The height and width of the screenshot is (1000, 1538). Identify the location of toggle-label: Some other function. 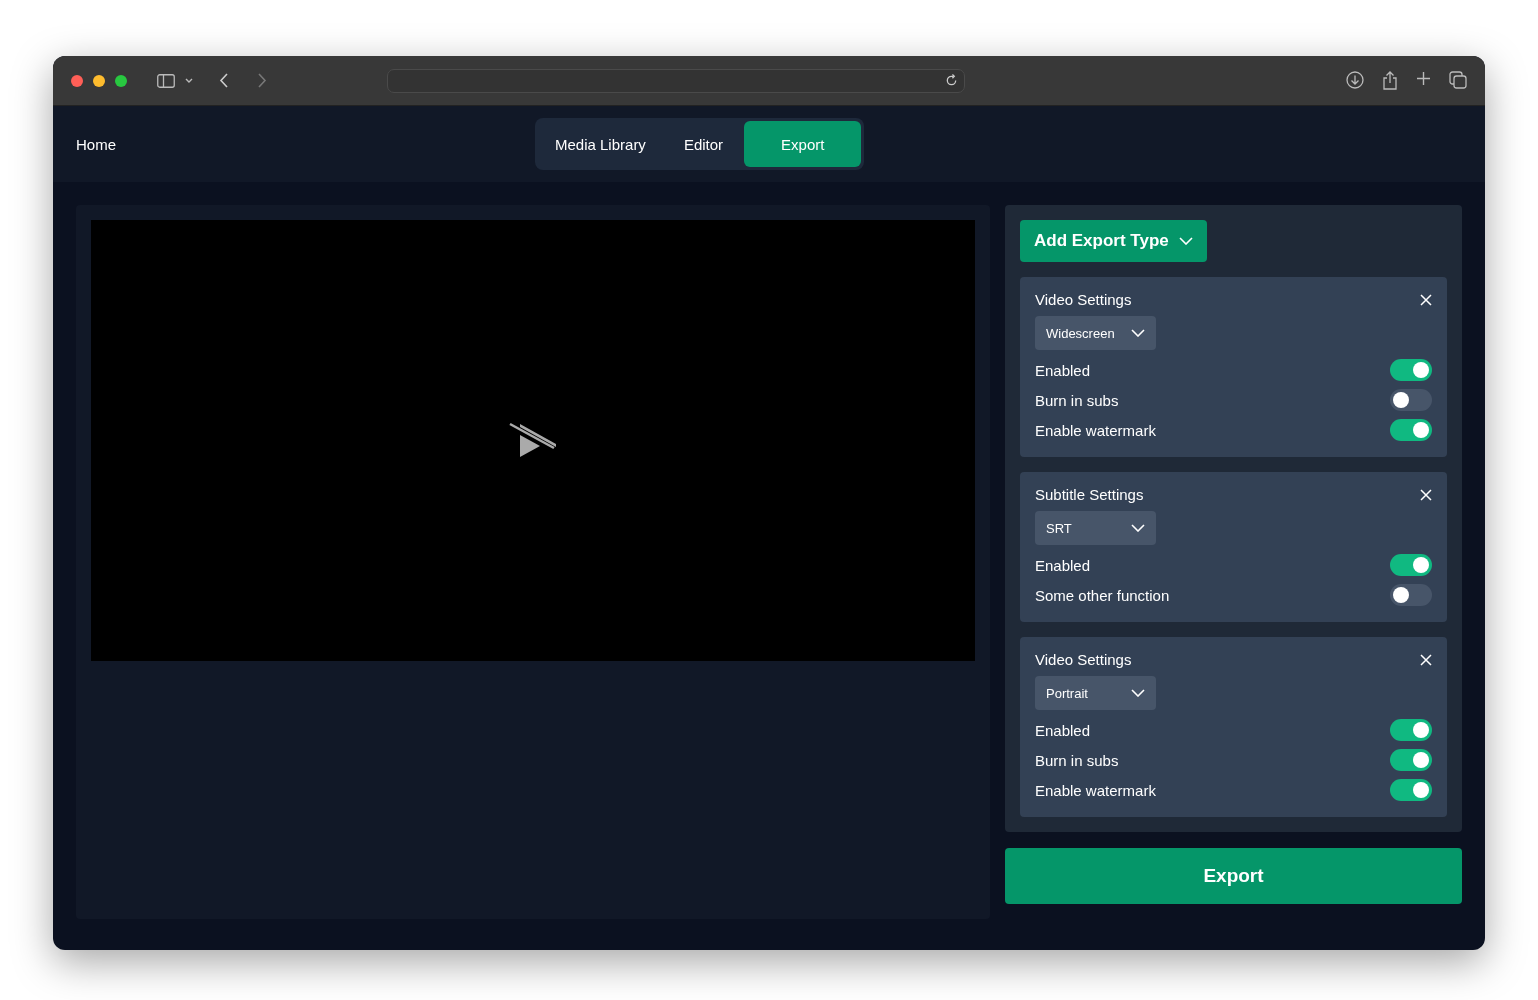
(1102, 595).